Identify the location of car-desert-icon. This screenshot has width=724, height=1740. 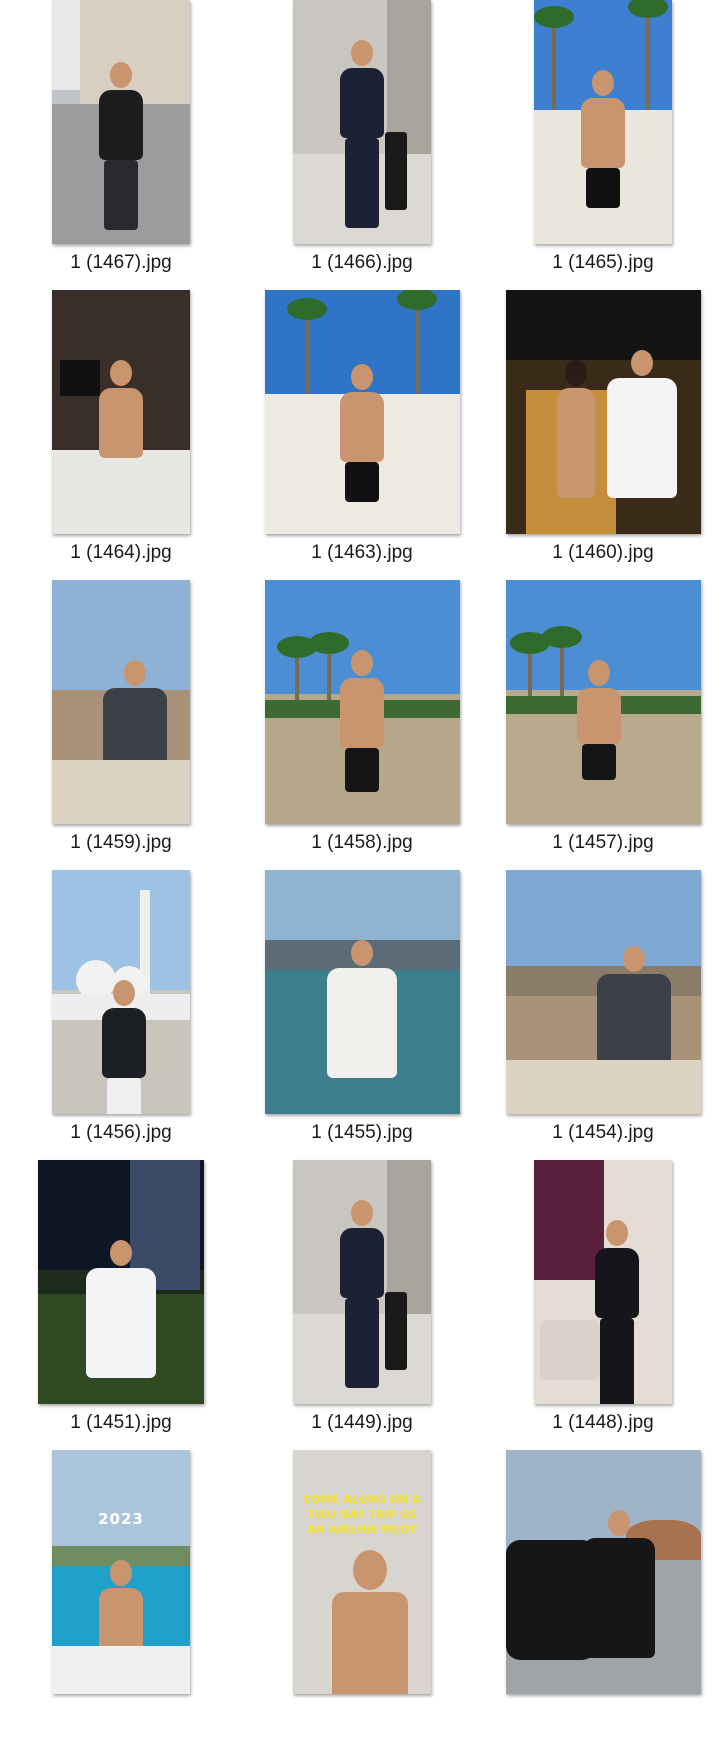
(603, 1572).